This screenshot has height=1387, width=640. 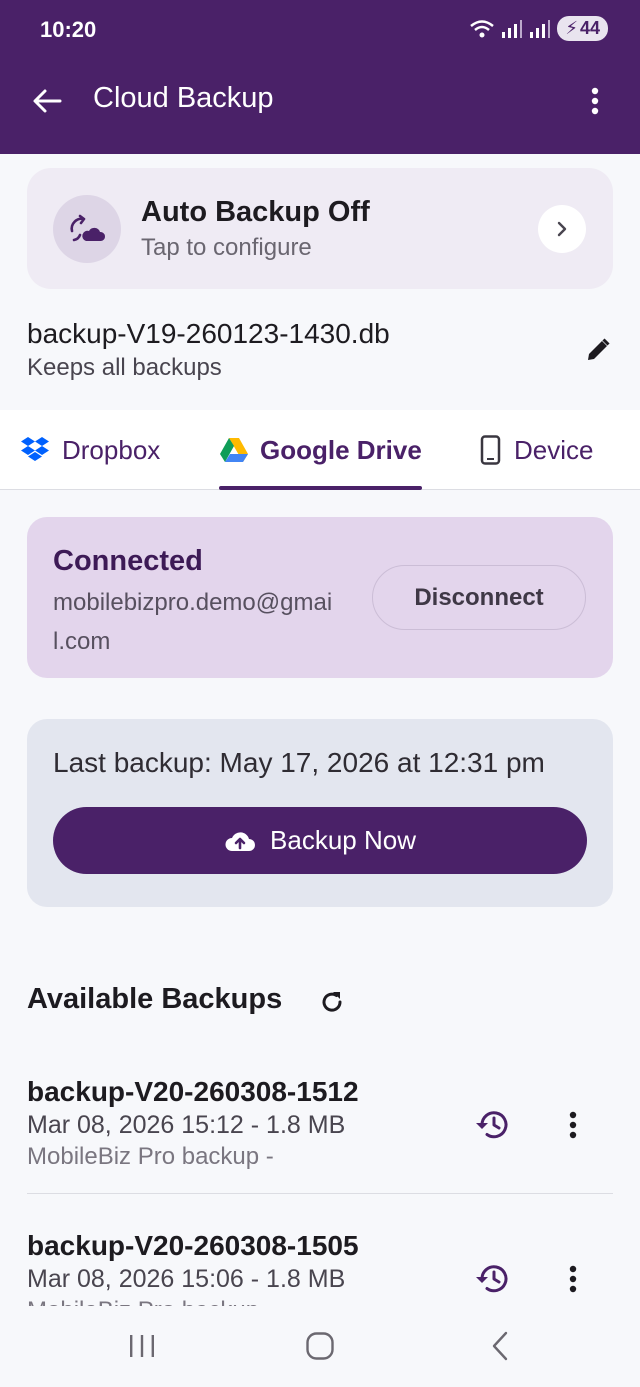 What do you see at coordinates (68, 29) in the screenshot?
I see `status-time: 10:20` at bounding box center [68, 29].